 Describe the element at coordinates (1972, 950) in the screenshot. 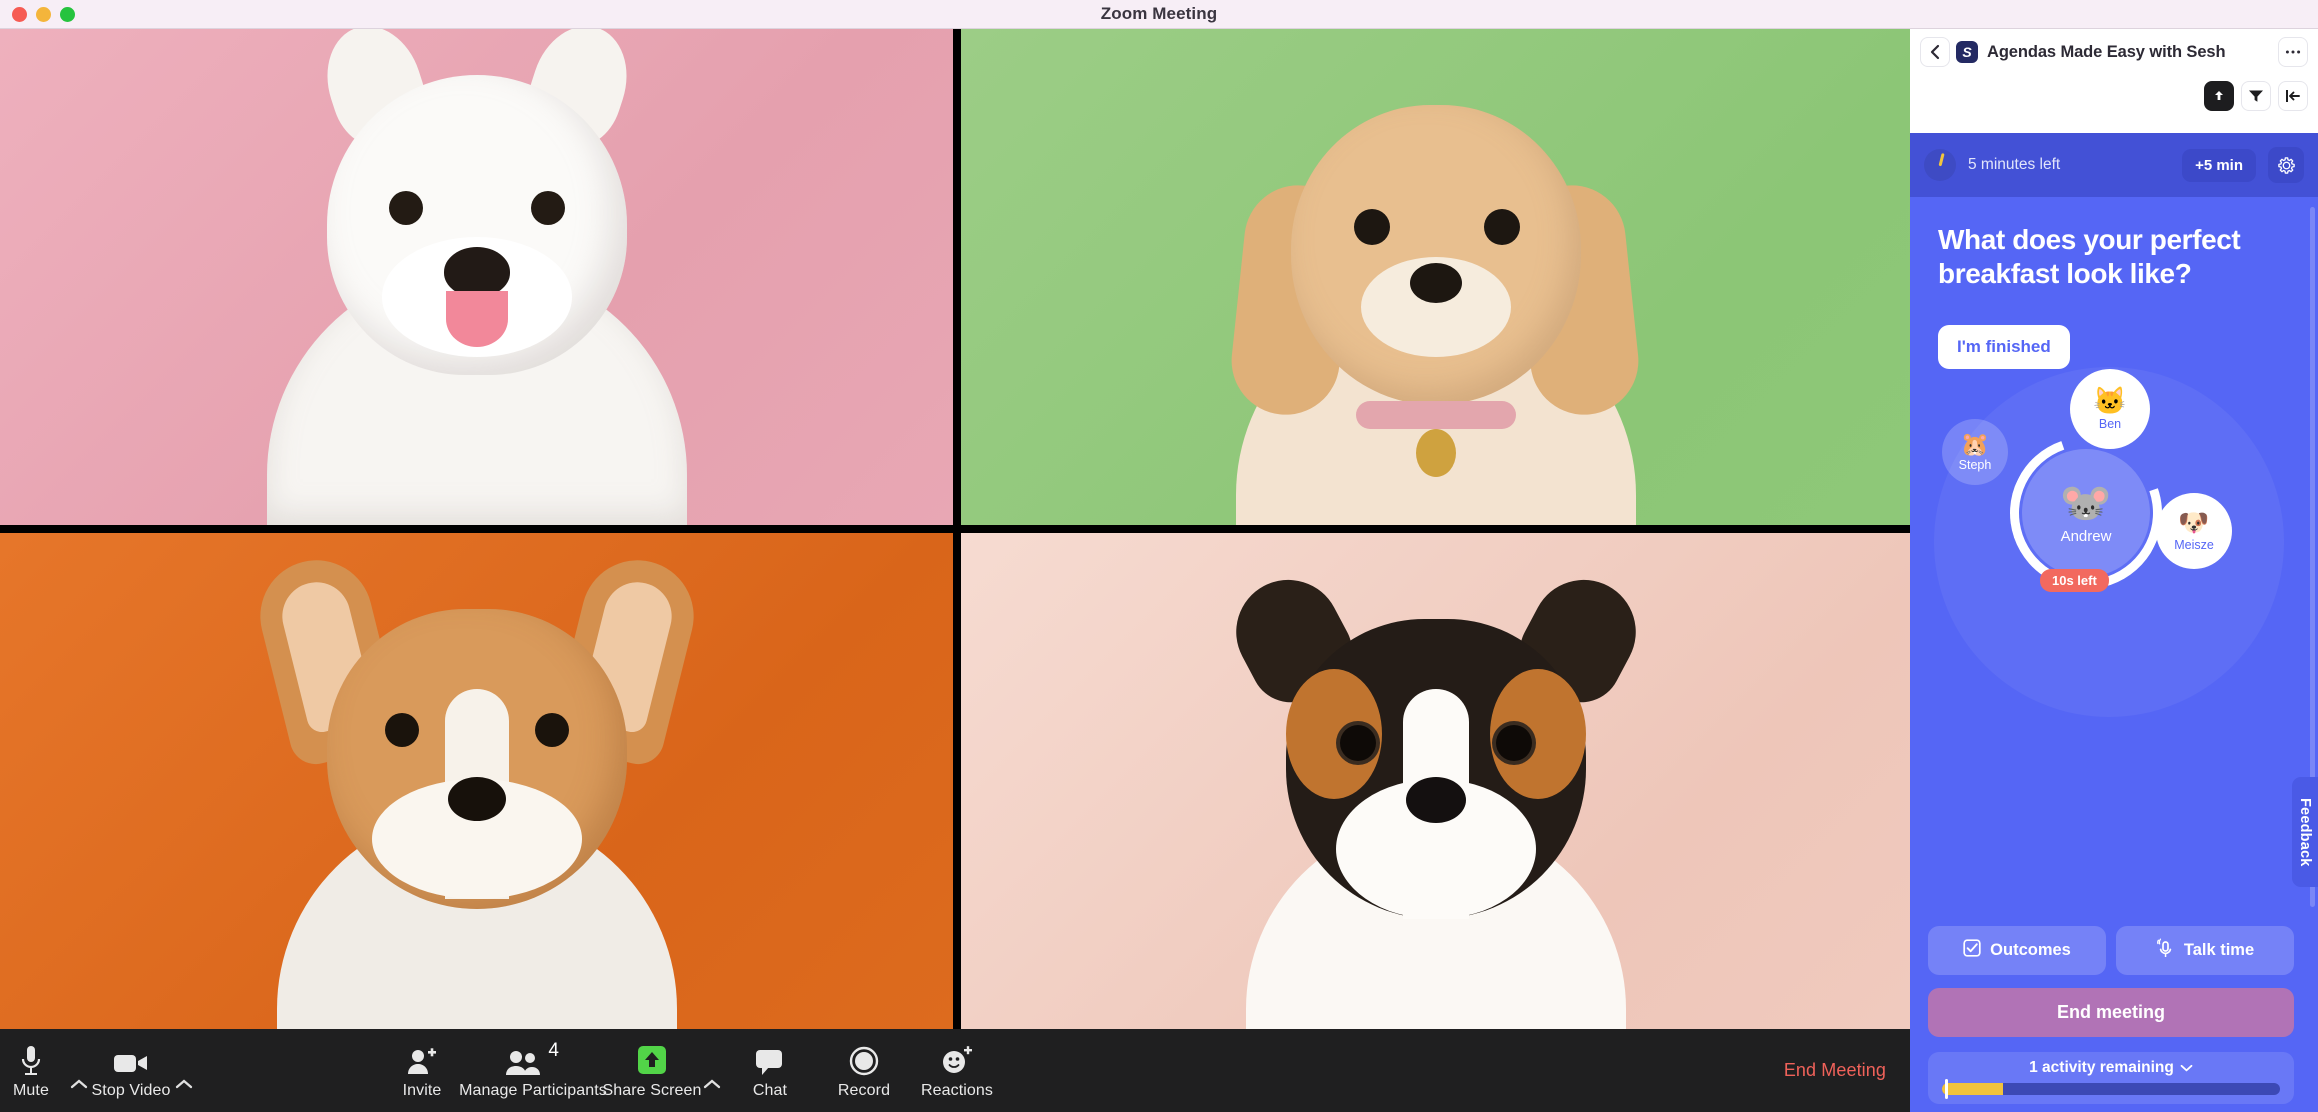

I see `checkbox-icon` at that location.